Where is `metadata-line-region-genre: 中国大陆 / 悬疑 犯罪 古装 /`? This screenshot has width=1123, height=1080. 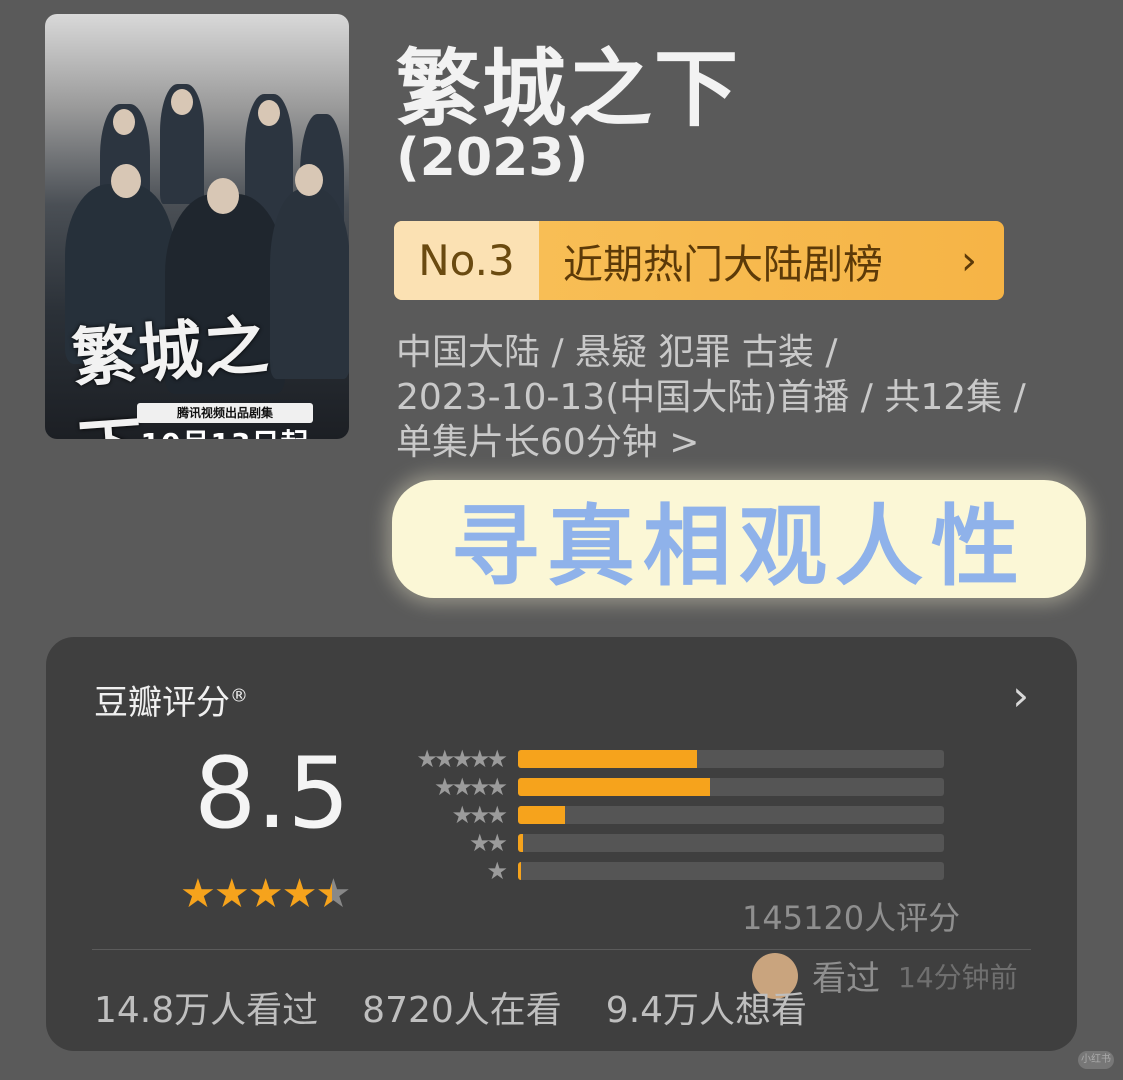 metadata-line-region-genre: 中国大陆 / 悬疑 犯罪 古装 / is located at coordinates (617, 352).